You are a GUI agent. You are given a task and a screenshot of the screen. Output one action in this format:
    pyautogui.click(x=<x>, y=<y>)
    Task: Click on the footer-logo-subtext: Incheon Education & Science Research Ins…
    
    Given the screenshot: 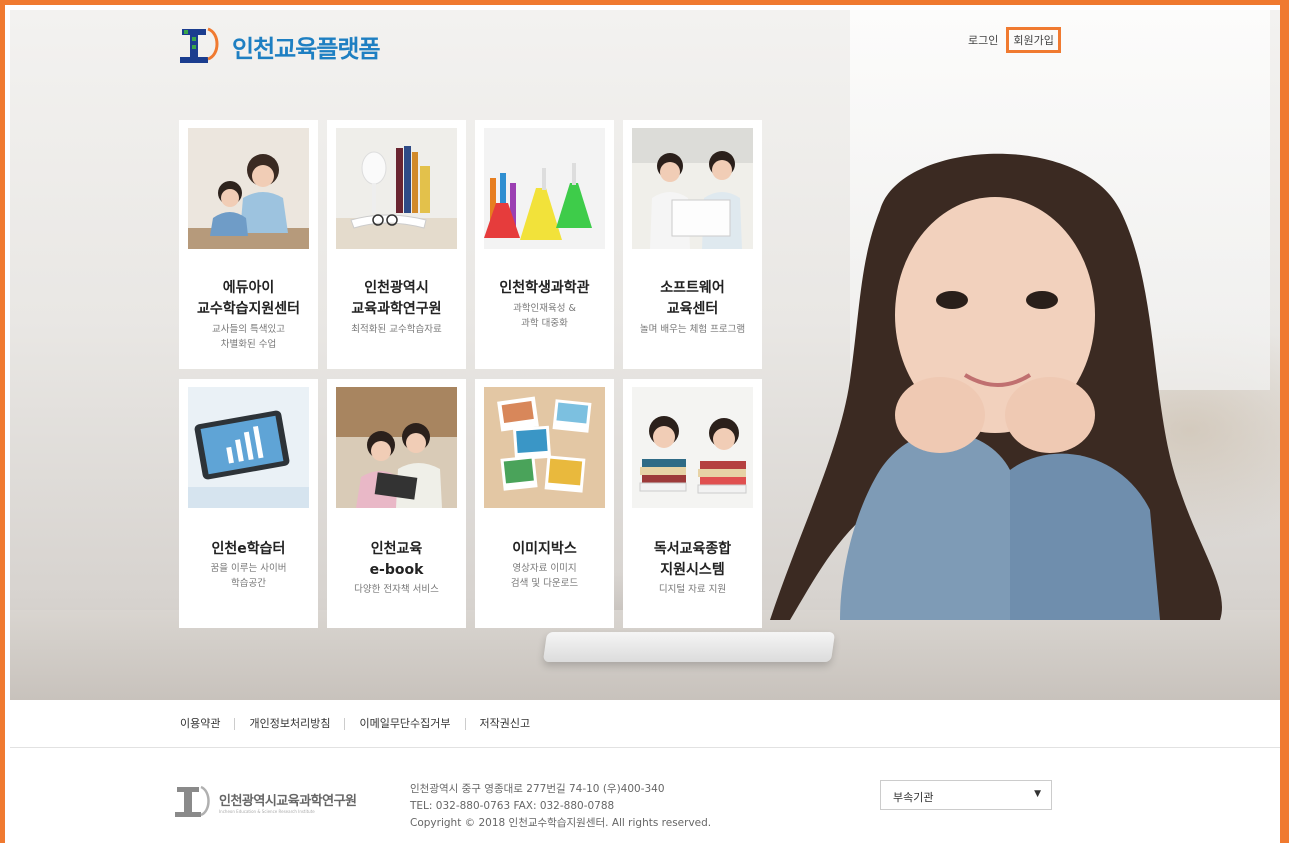 What is the action you would take?
    pyautogui.click(x=267, y=811)
    